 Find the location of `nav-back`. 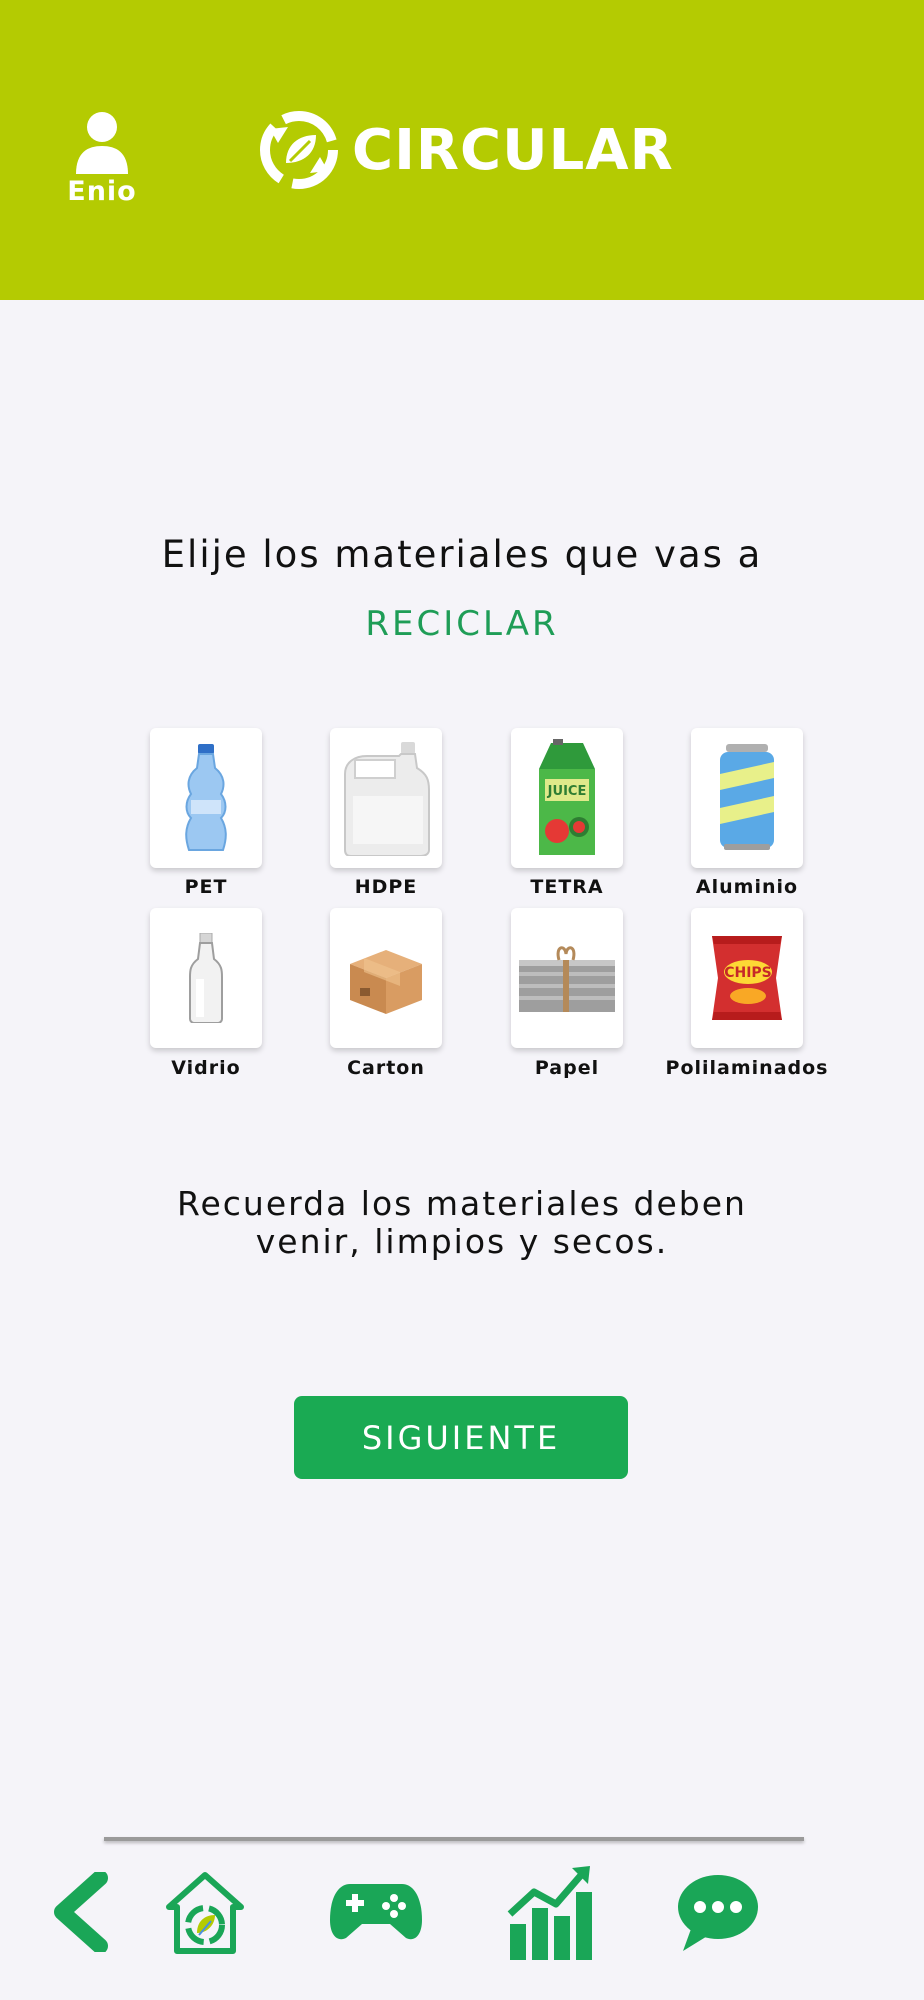

nav-back is located at coordinates (79, 1912).